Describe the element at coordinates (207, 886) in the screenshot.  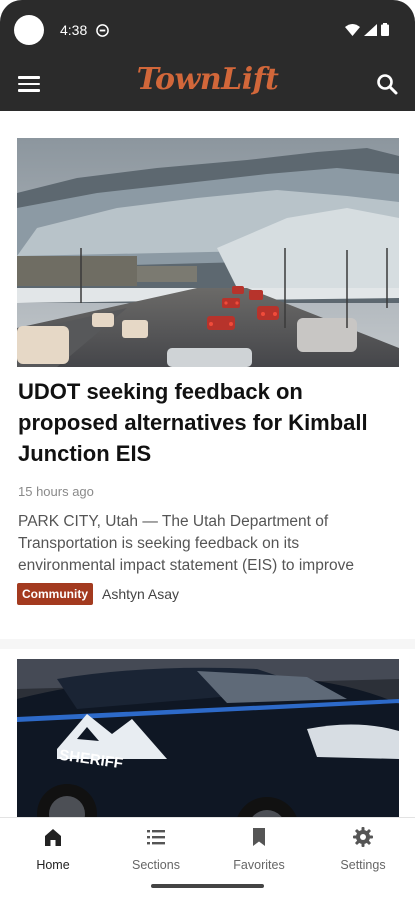
I see `home-indicator` at that location.